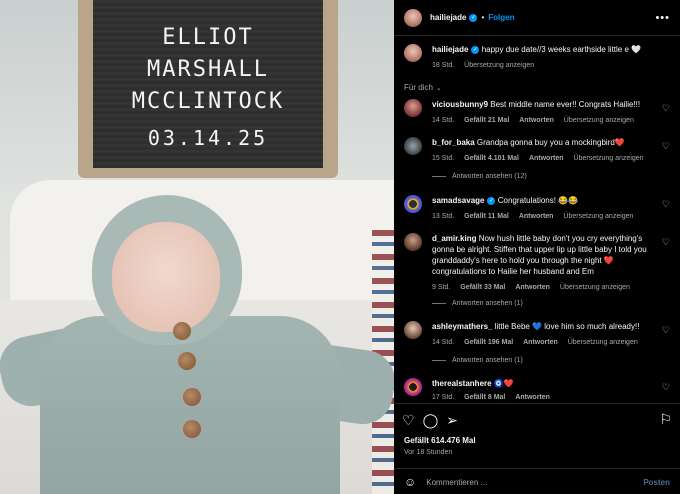 Image resolution: width=680 pixels, height=494 pixels. What do you see at coordinates (501, 17) in the screenshot?
I see `follow-button: Folgen` at bounding box center [501, 17].